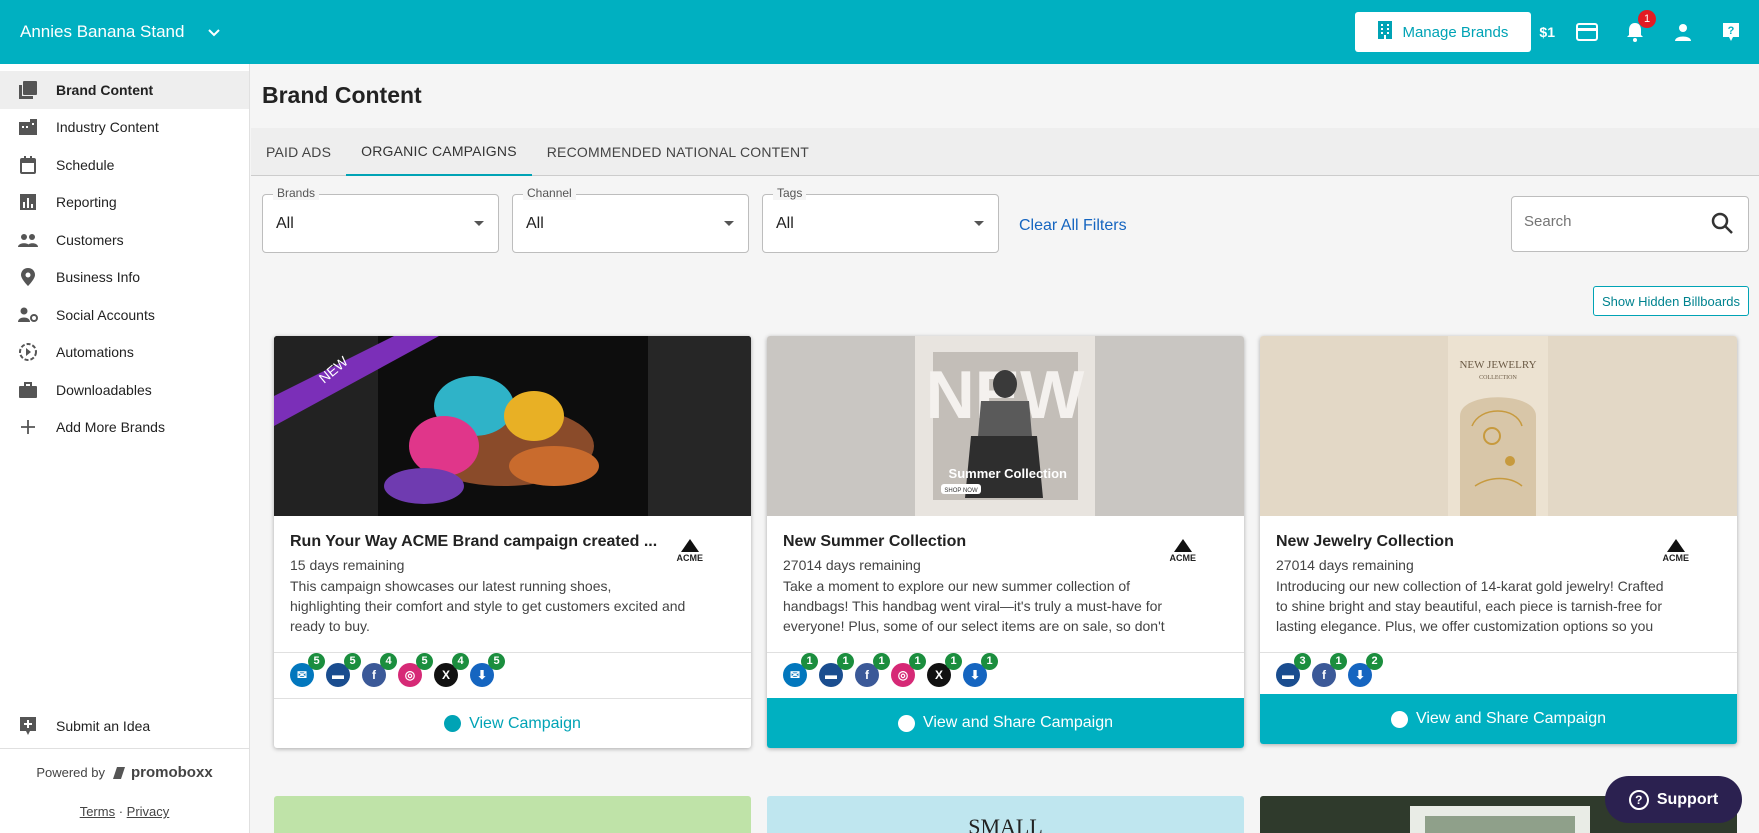 This screenshot has height=833, width=1759. Describe the element at coordinates (678, 152) in the screenshot. I see `tab-recommended-national-content: RECOMMENDED NATIONAL CONTENT` at that location.